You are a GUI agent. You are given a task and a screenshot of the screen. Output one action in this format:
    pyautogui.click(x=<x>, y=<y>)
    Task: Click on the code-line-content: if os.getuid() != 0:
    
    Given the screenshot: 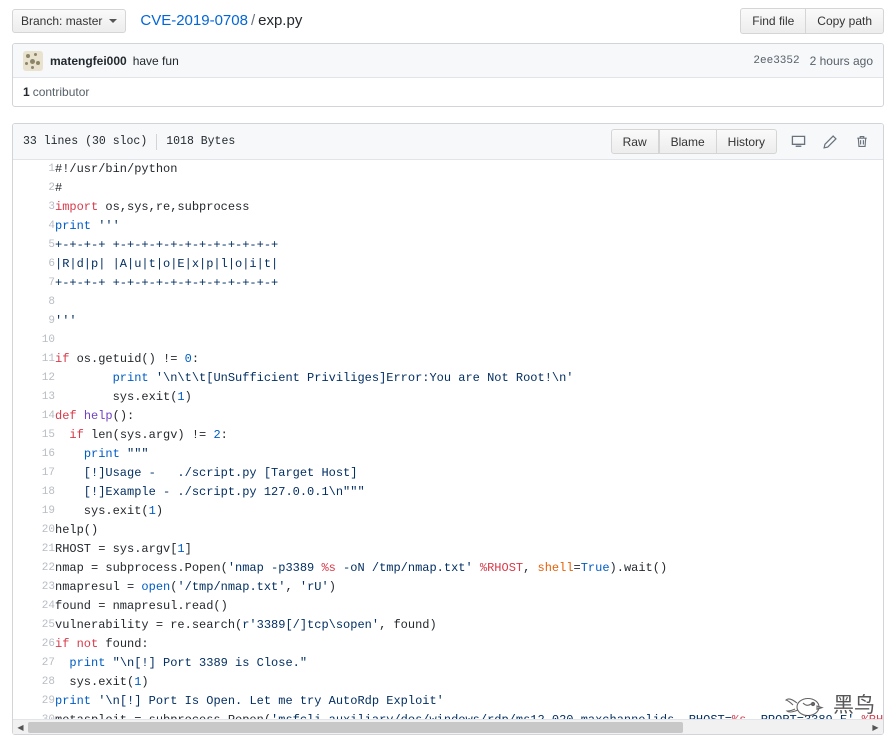 What is the action you would take?
    pyautogui.click(x=127, y=359)
    